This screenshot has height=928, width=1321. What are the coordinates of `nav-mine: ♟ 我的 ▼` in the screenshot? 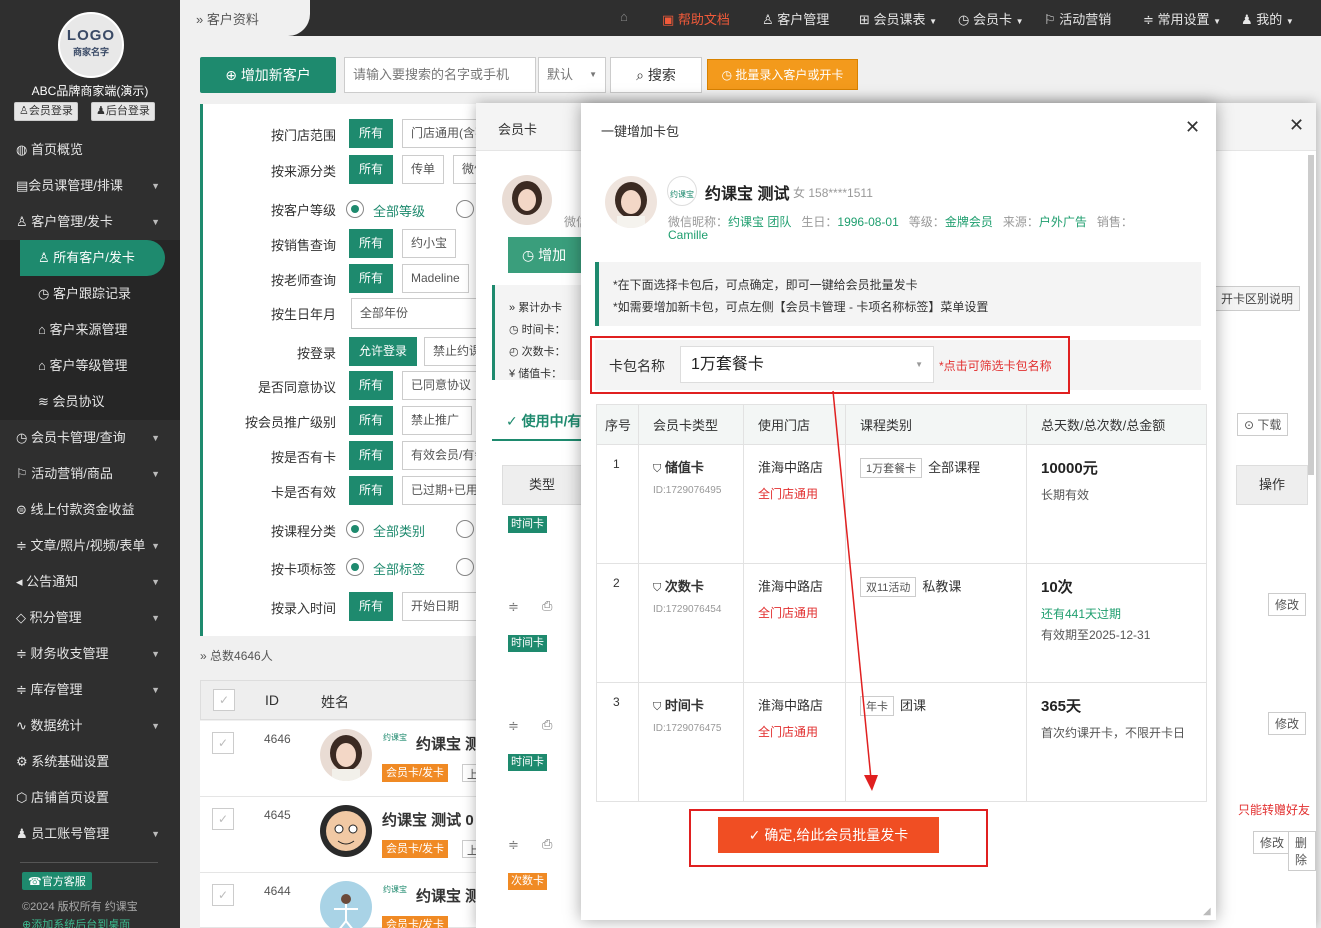 It's located at (1267, 18).